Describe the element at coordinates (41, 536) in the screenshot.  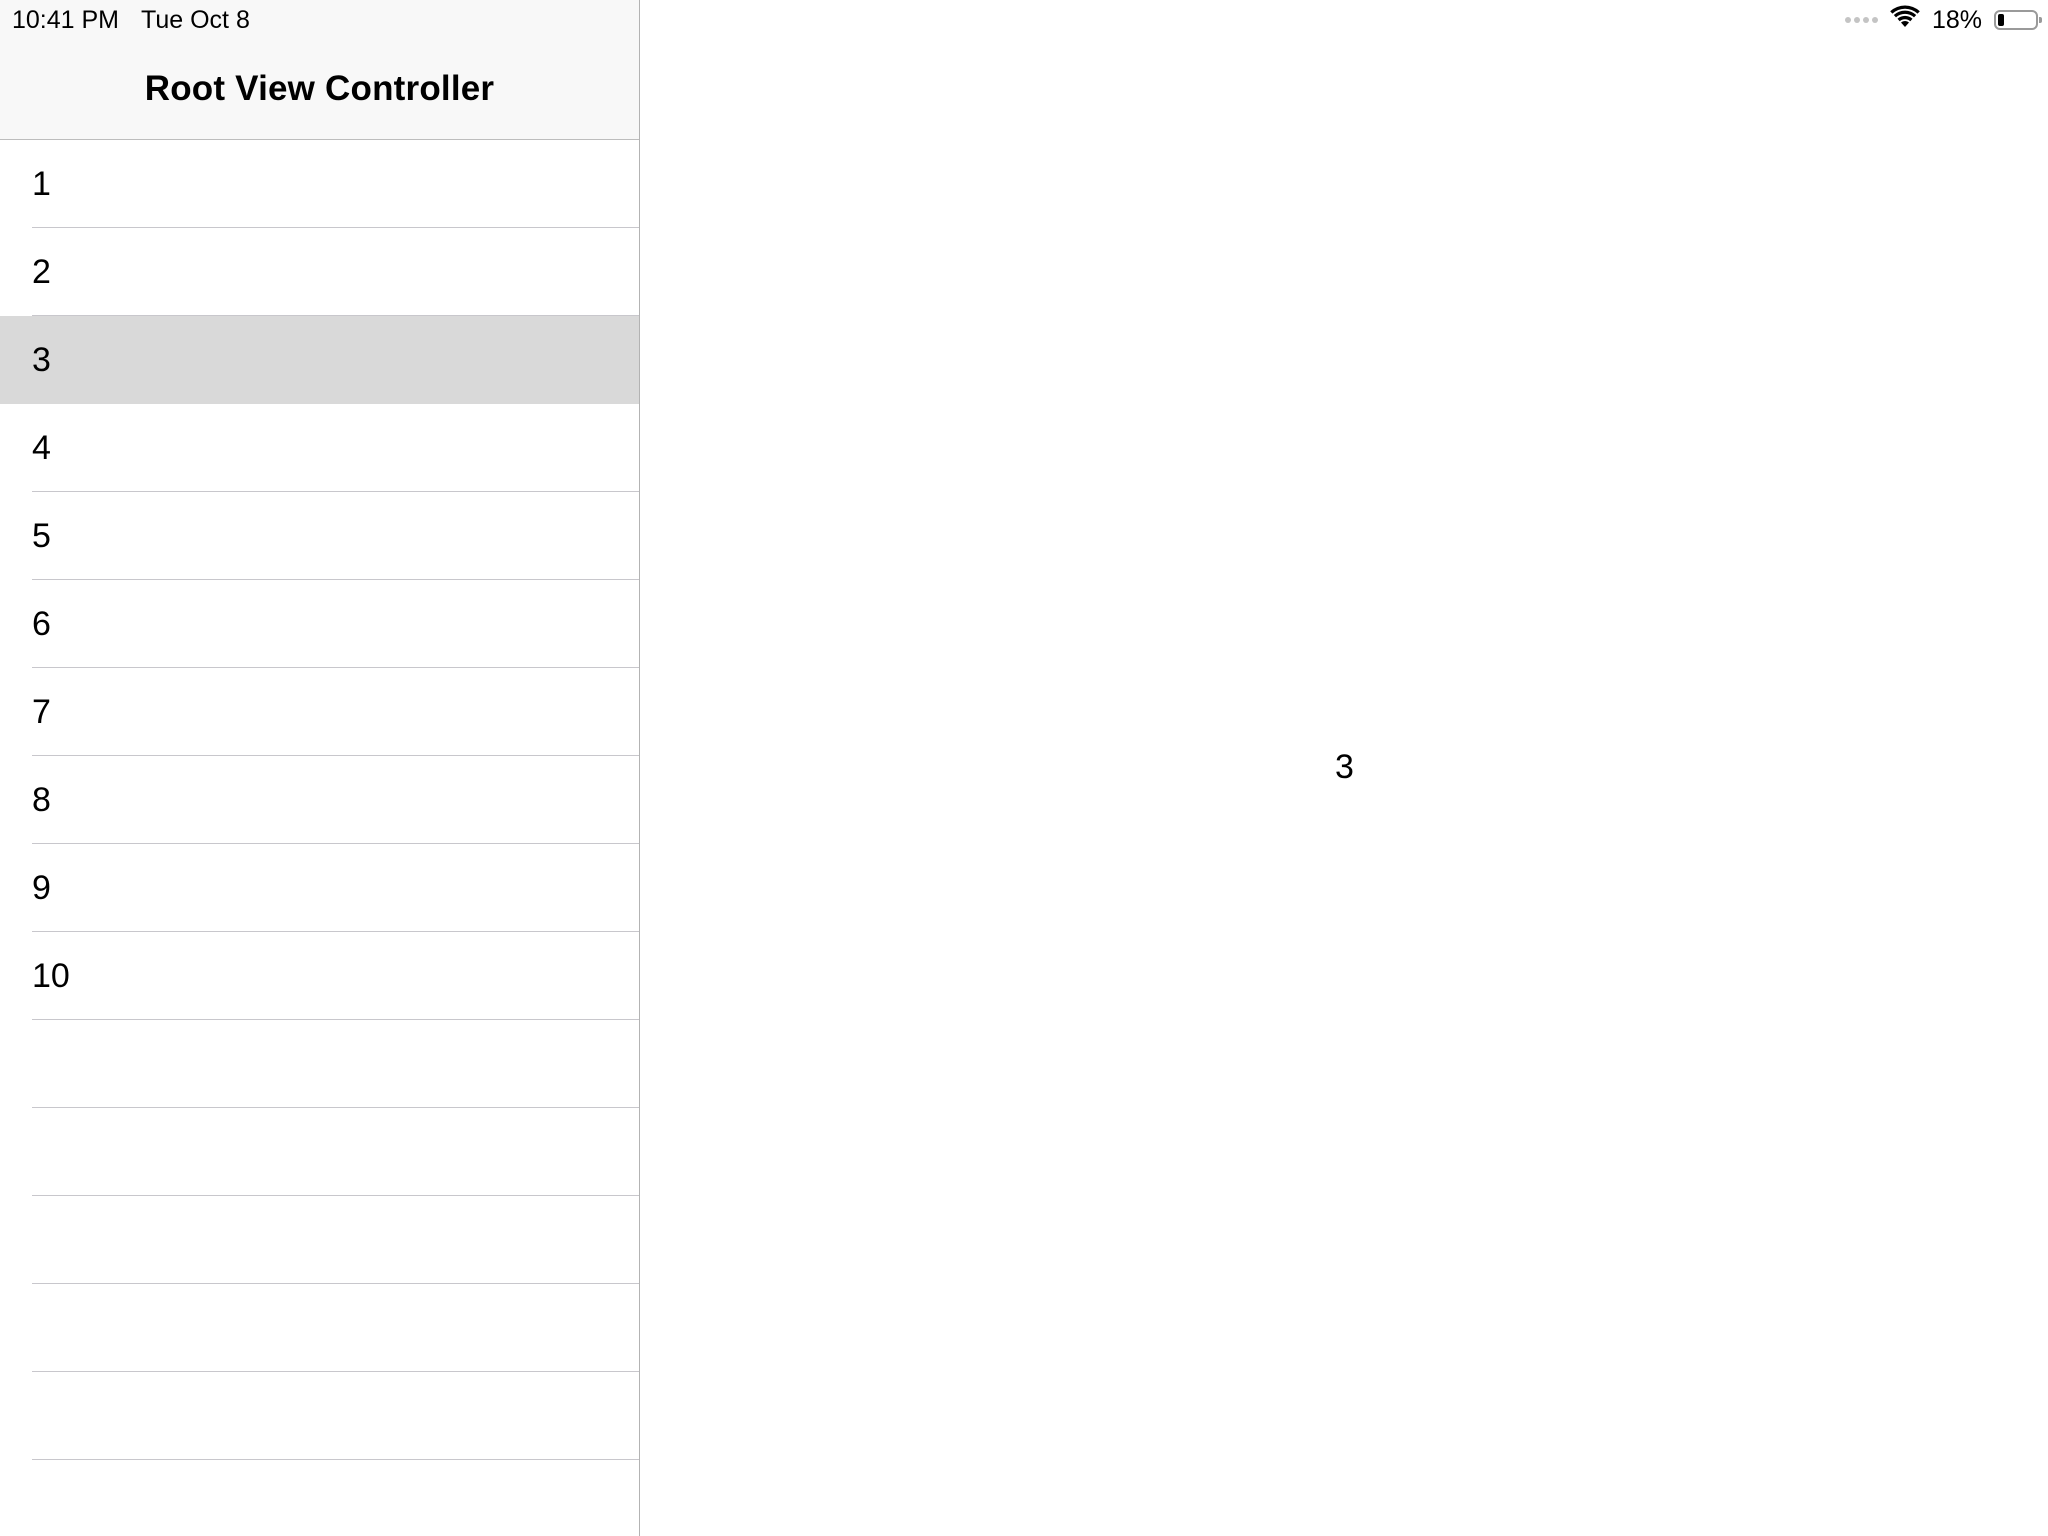
I see `table-row-label: 5` at that location.